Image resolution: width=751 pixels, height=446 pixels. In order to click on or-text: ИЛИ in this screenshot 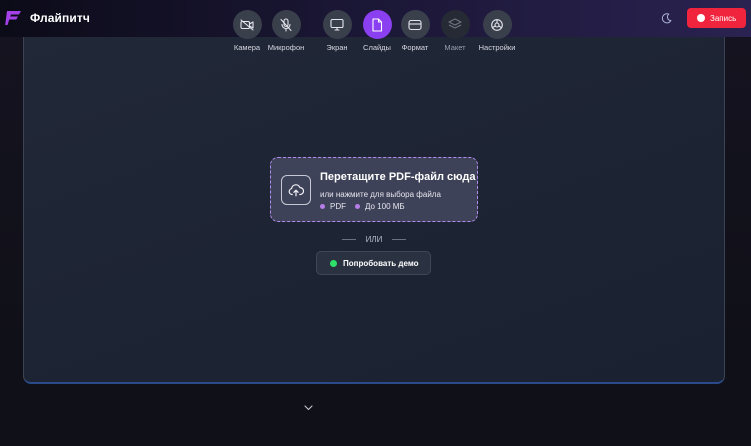, I will do `click(374, 239)`.